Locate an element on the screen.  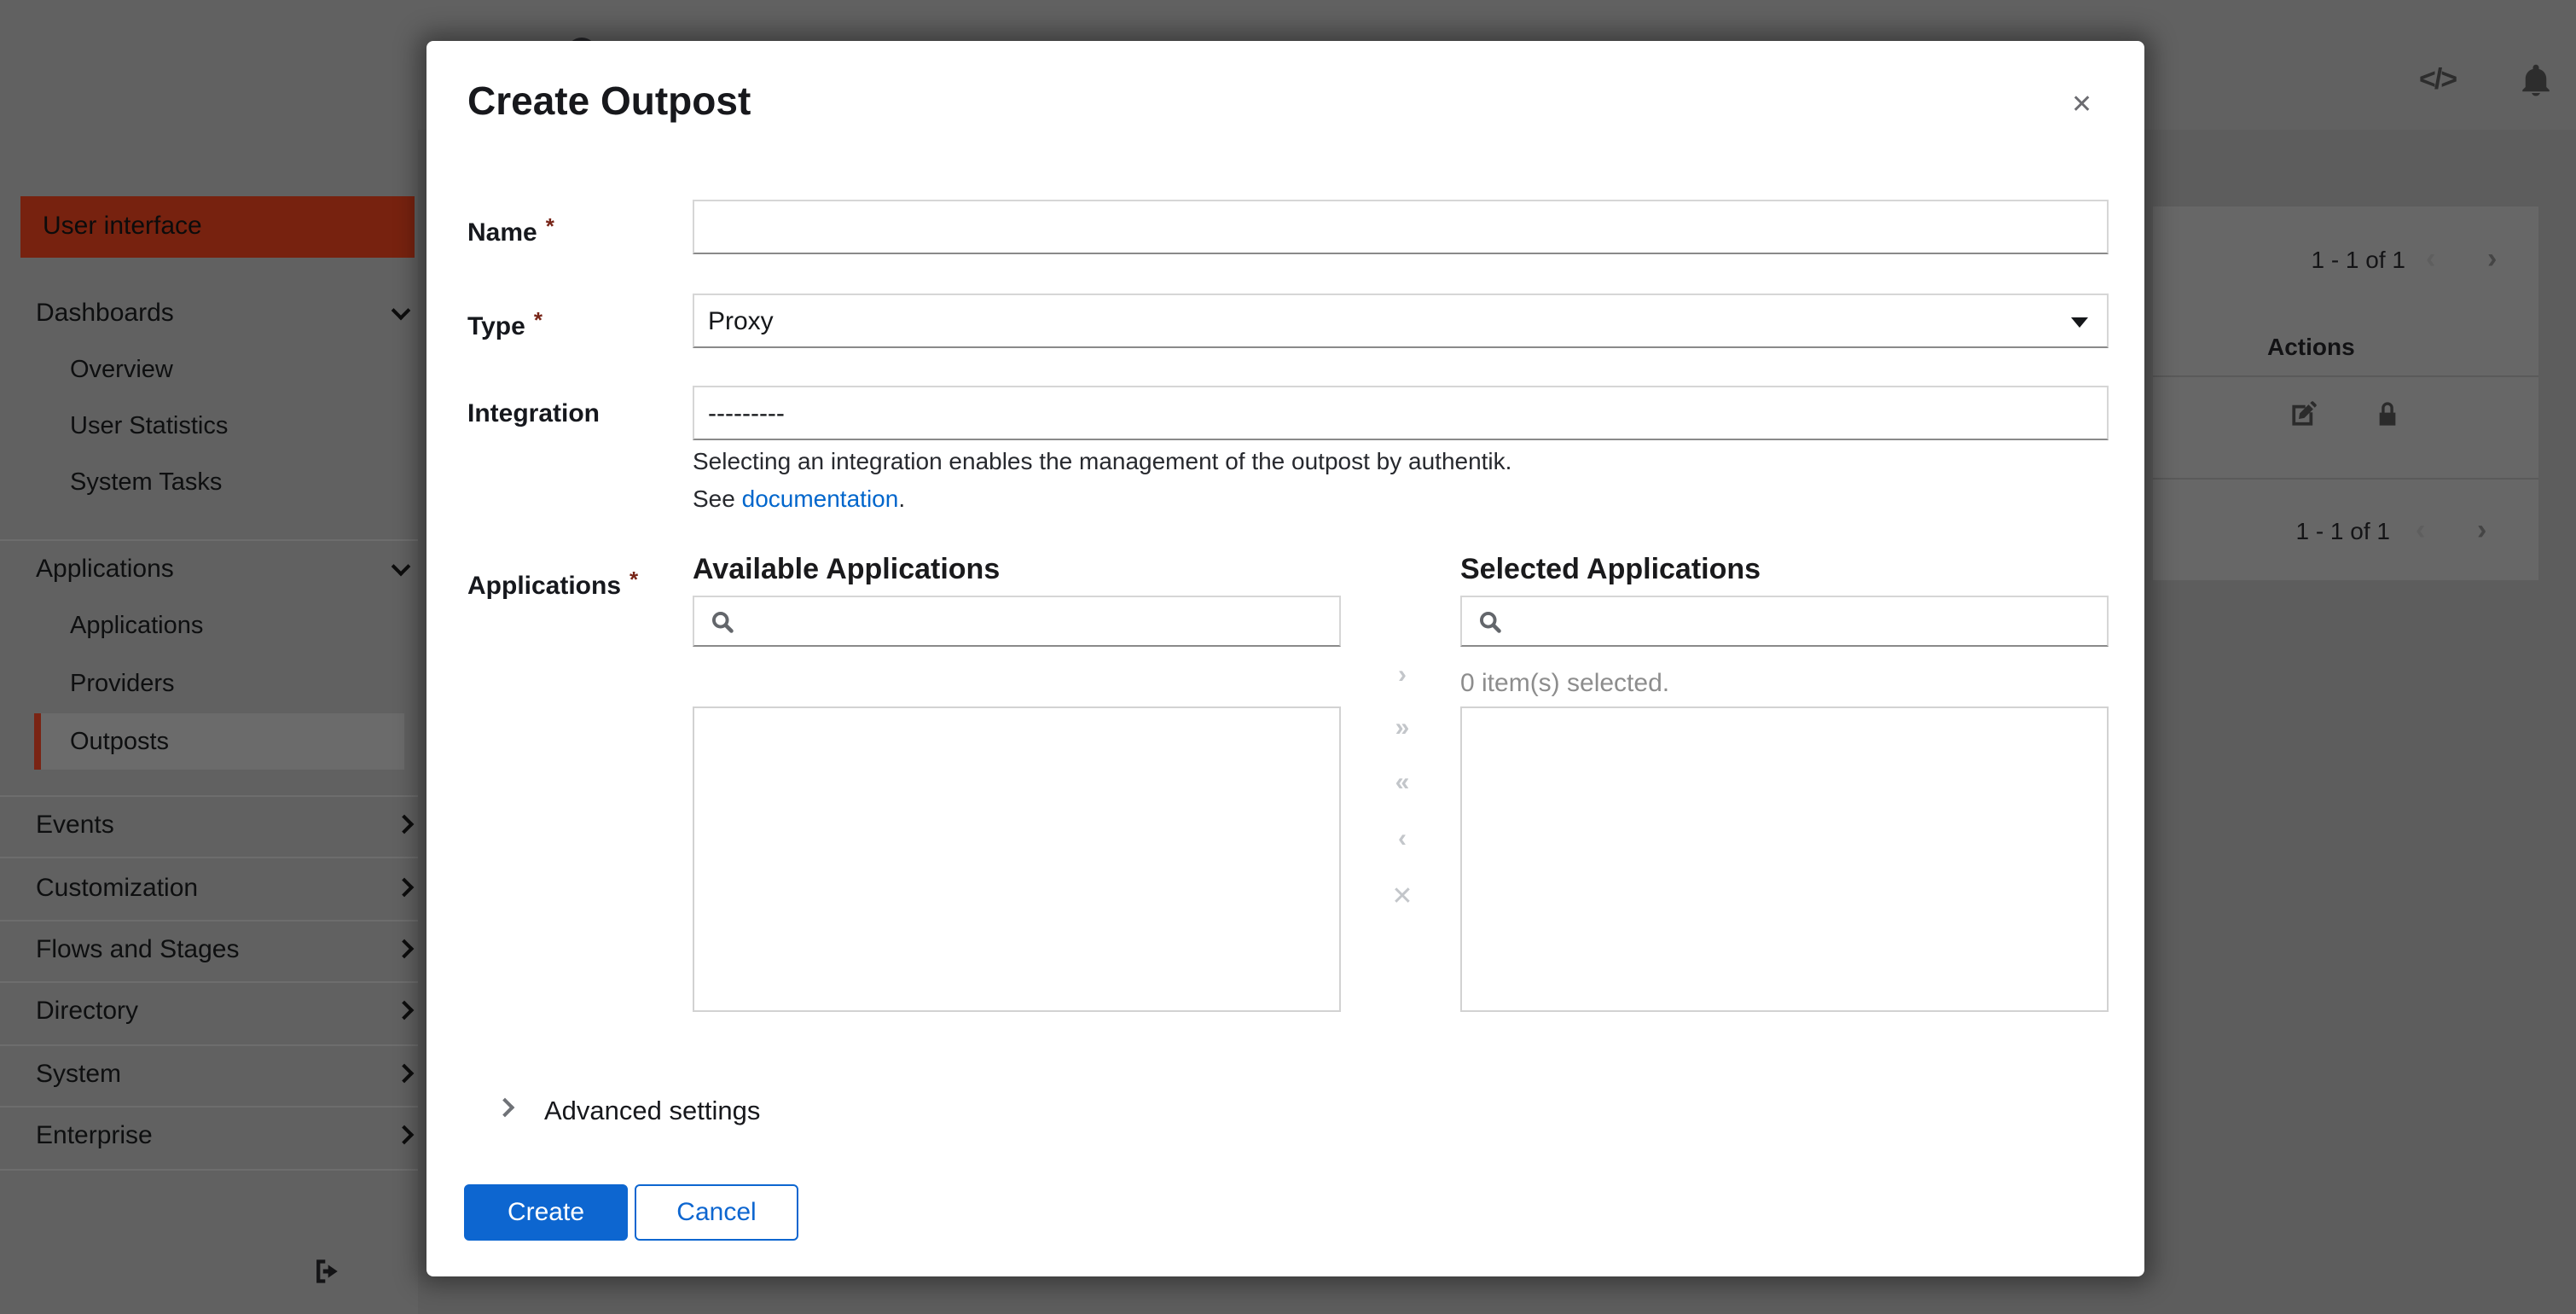
sidebar-group-system: System is located at coordinates (206, 1073).